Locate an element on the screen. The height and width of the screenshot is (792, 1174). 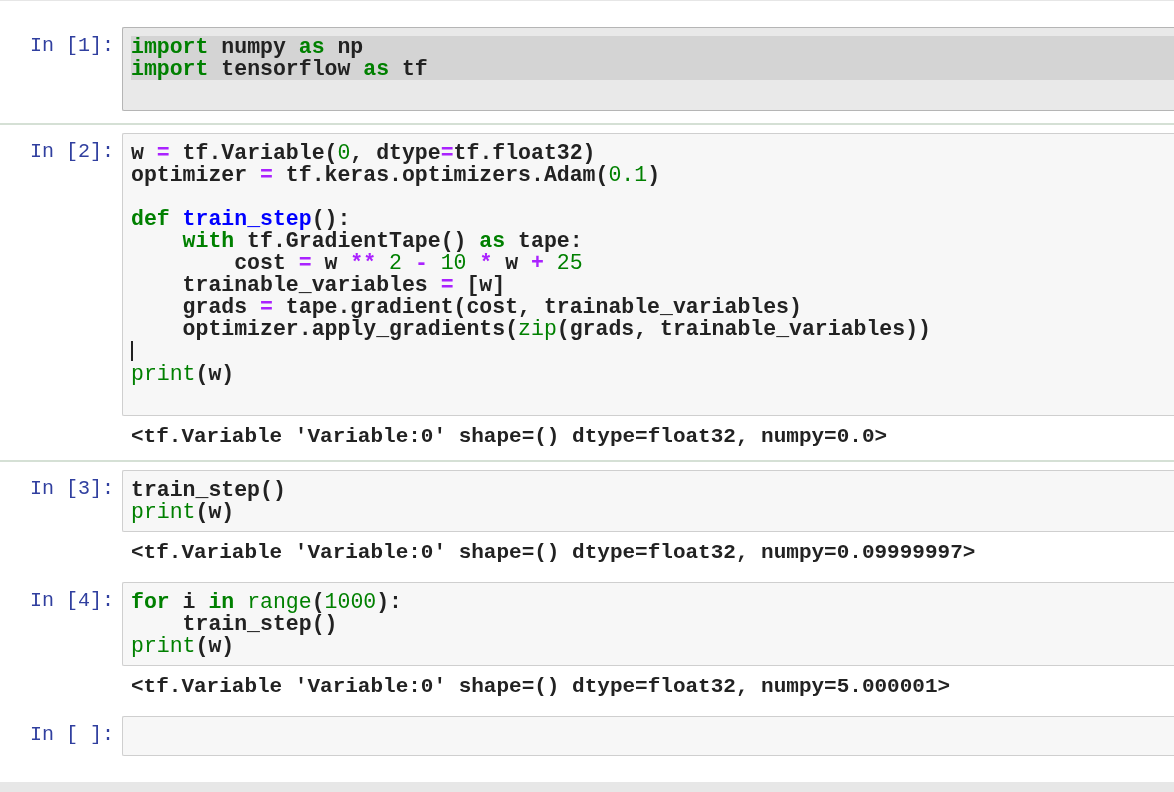
code-line: optimizer.apply_gradients(zip(grads, trainable_variables)) is located at coordinates (556, 329).